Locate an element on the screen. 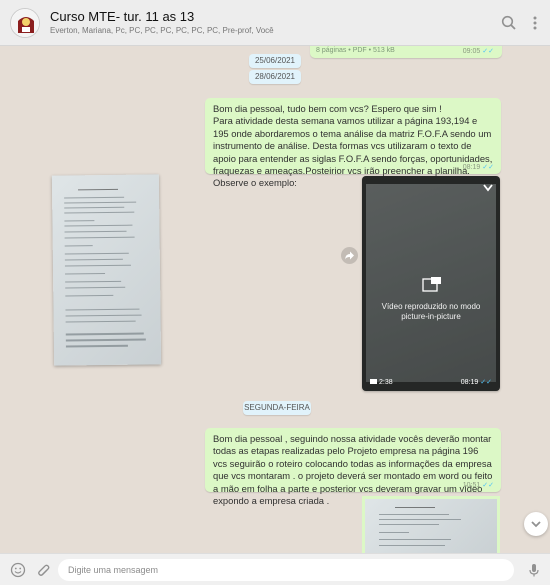 Image resolution: width=550 pixels, height=585 pixels. document-photo is located at coordinates (106, 270).